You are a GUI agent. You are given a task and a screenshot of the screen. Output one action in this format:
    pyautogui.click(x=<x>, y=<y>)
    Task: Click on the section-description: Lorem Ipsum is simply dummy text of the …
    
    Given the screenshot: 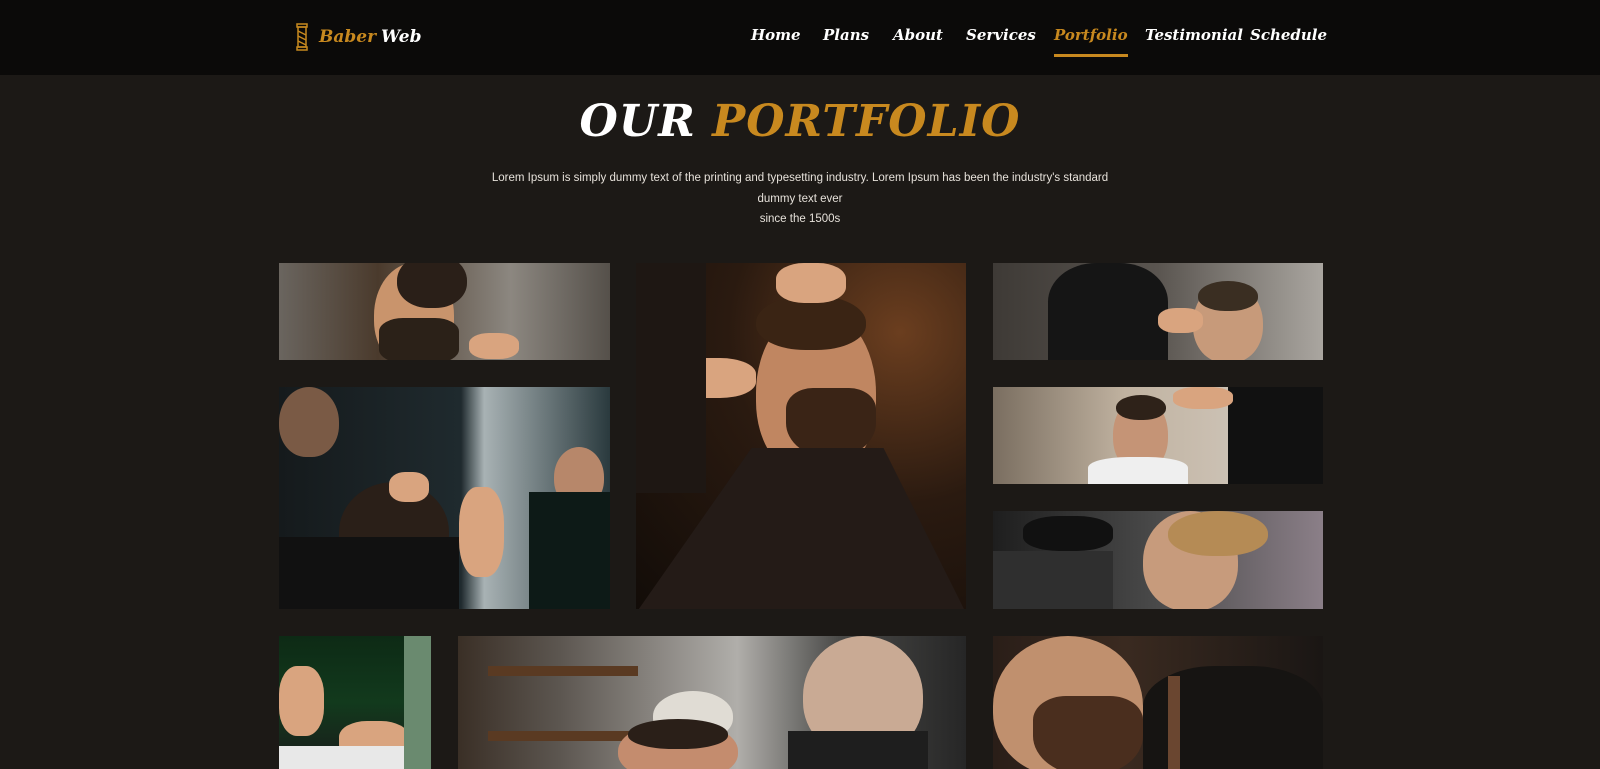 What is the action you would take?
    pyautogui.click(x=800, y=199)
    